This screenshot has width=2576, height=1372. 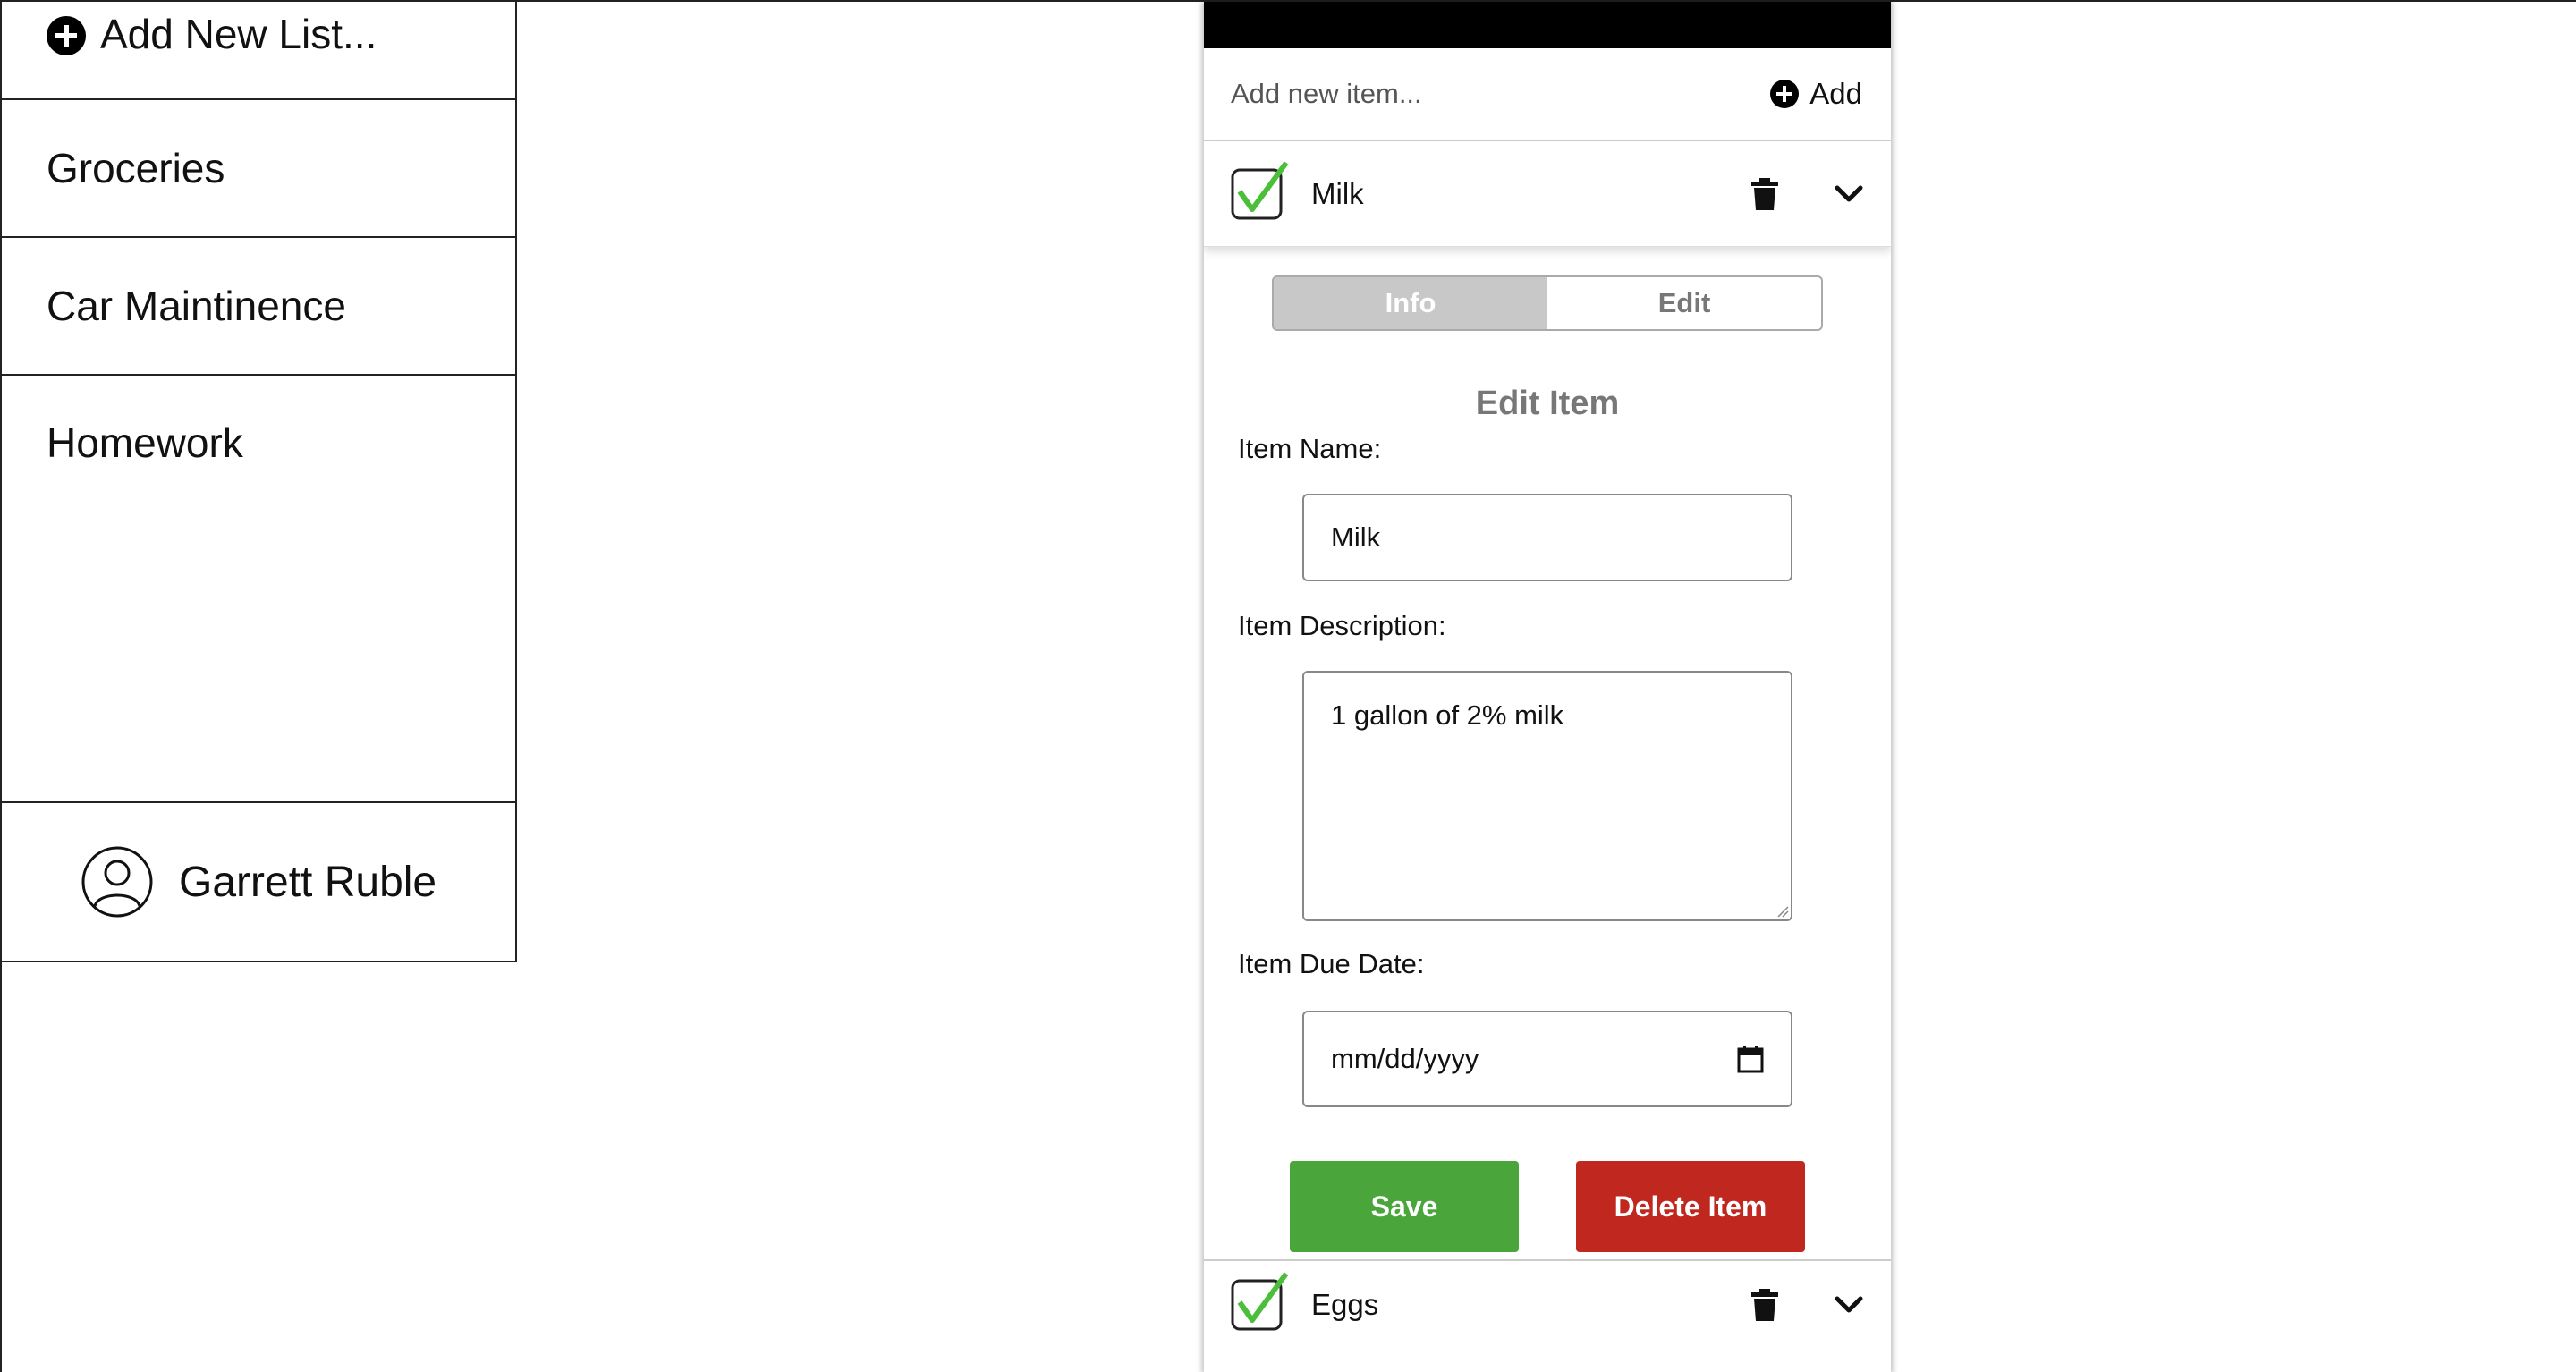 What do you see at coordinates (1404, 1206) in the screenshot?
I see `save-button: Save` at bounding box center [1404, 1206].